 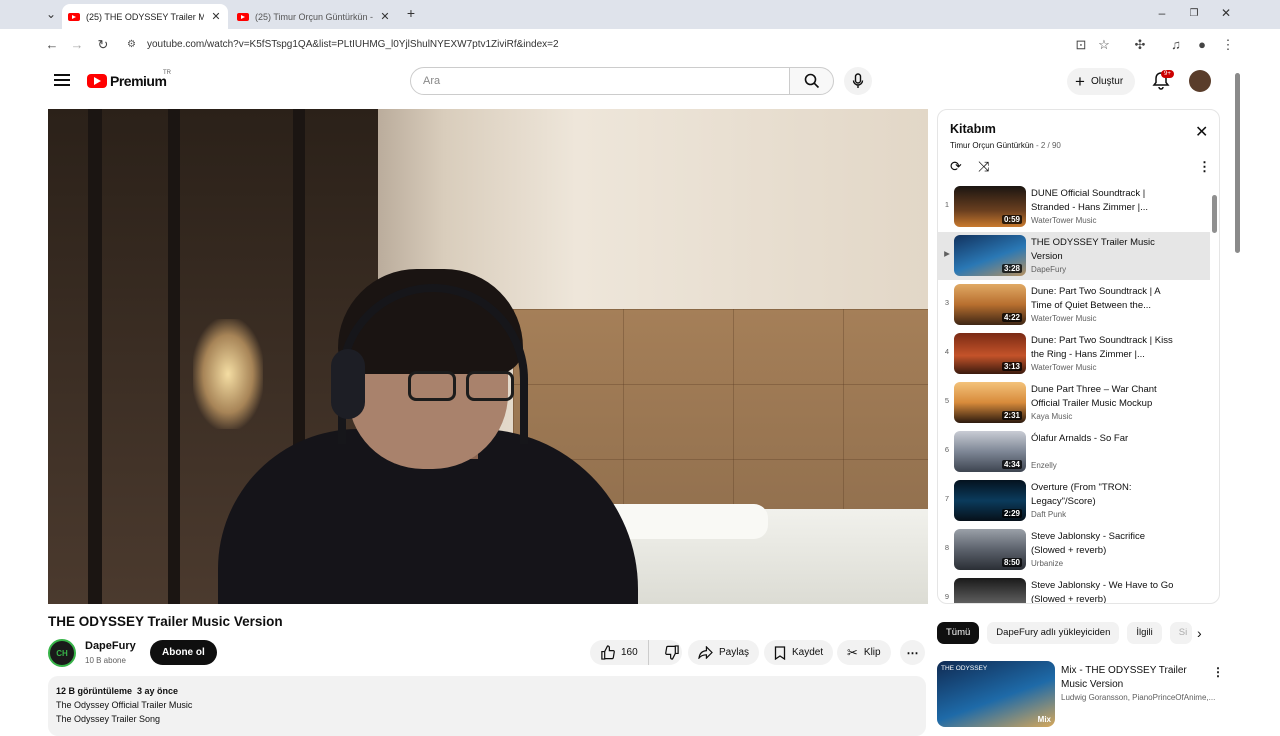 What do you see at coordinates (1074, 452) in the screenshot?
I see `playlist-item: 6 4:34 Ólafur Arnalds - So Far Enzelly` at bounding box center [1074, 452].